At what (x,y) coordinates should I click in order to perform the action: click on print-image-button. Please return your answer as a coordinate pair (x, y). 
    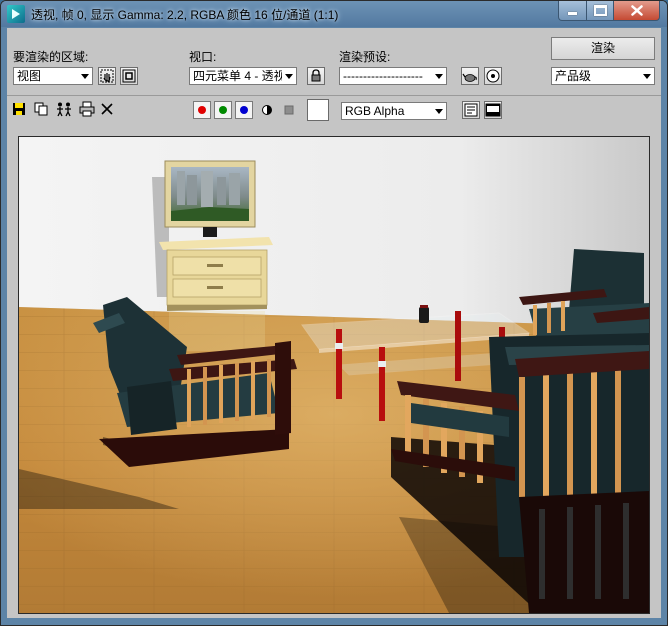
    Looking at the image, I should click on (88, 110).